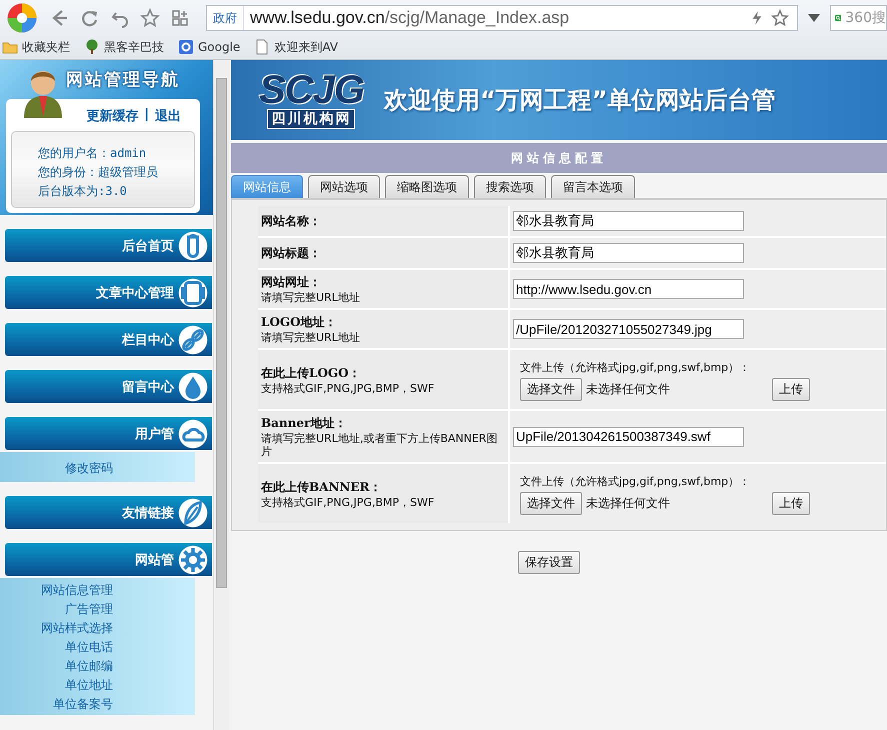 This screenshot has width=887, height=730. Describe the element at coordinates (291, 253) in the screenshot. I see `field-label: 网站标题：` at that location.